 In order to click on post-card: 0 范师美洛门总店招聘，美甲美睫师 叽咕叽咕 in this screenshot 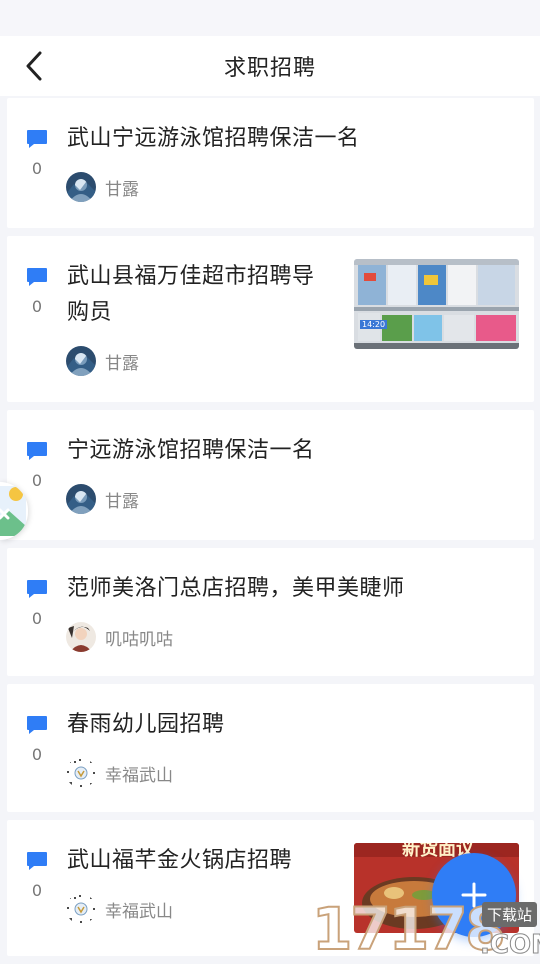, I will do `click(270, 612)`.